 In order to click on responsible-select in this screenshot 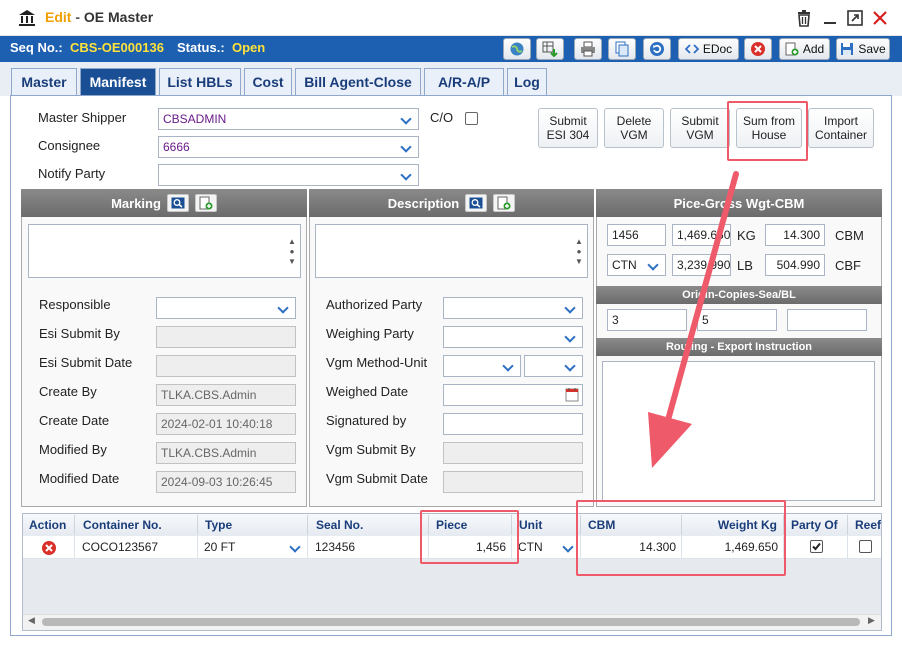, I will do `click(226, 308)`.